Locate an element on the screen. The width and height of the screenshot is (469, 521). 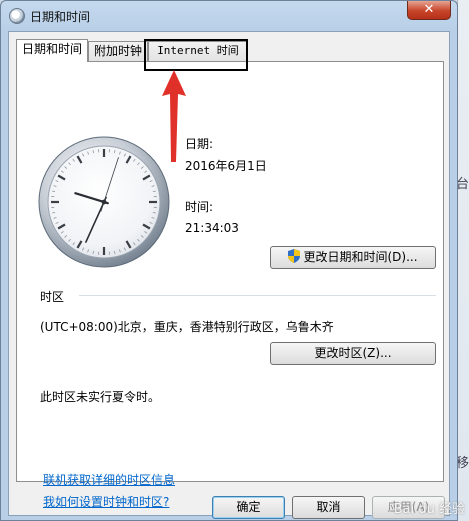
date-label: 日期: is located at coordinates (199, 144).